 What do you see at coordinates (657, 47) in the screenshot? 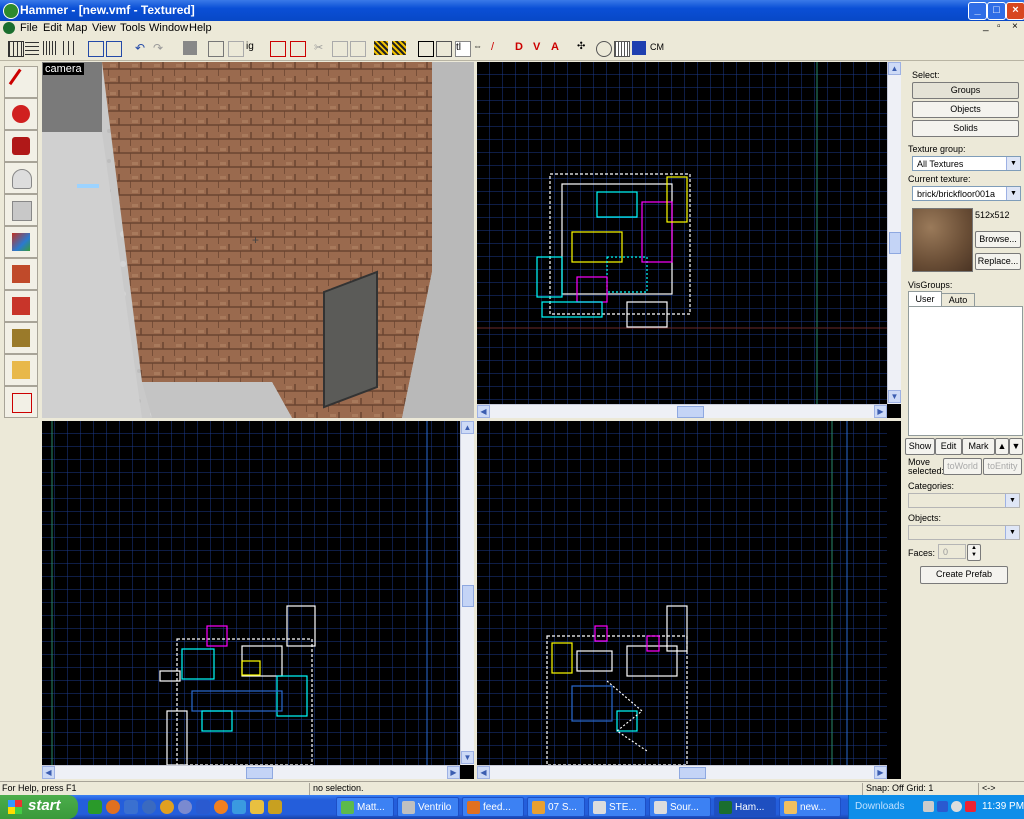
I see `cordon-mode-label: CM` at bounding box center [657, 47].